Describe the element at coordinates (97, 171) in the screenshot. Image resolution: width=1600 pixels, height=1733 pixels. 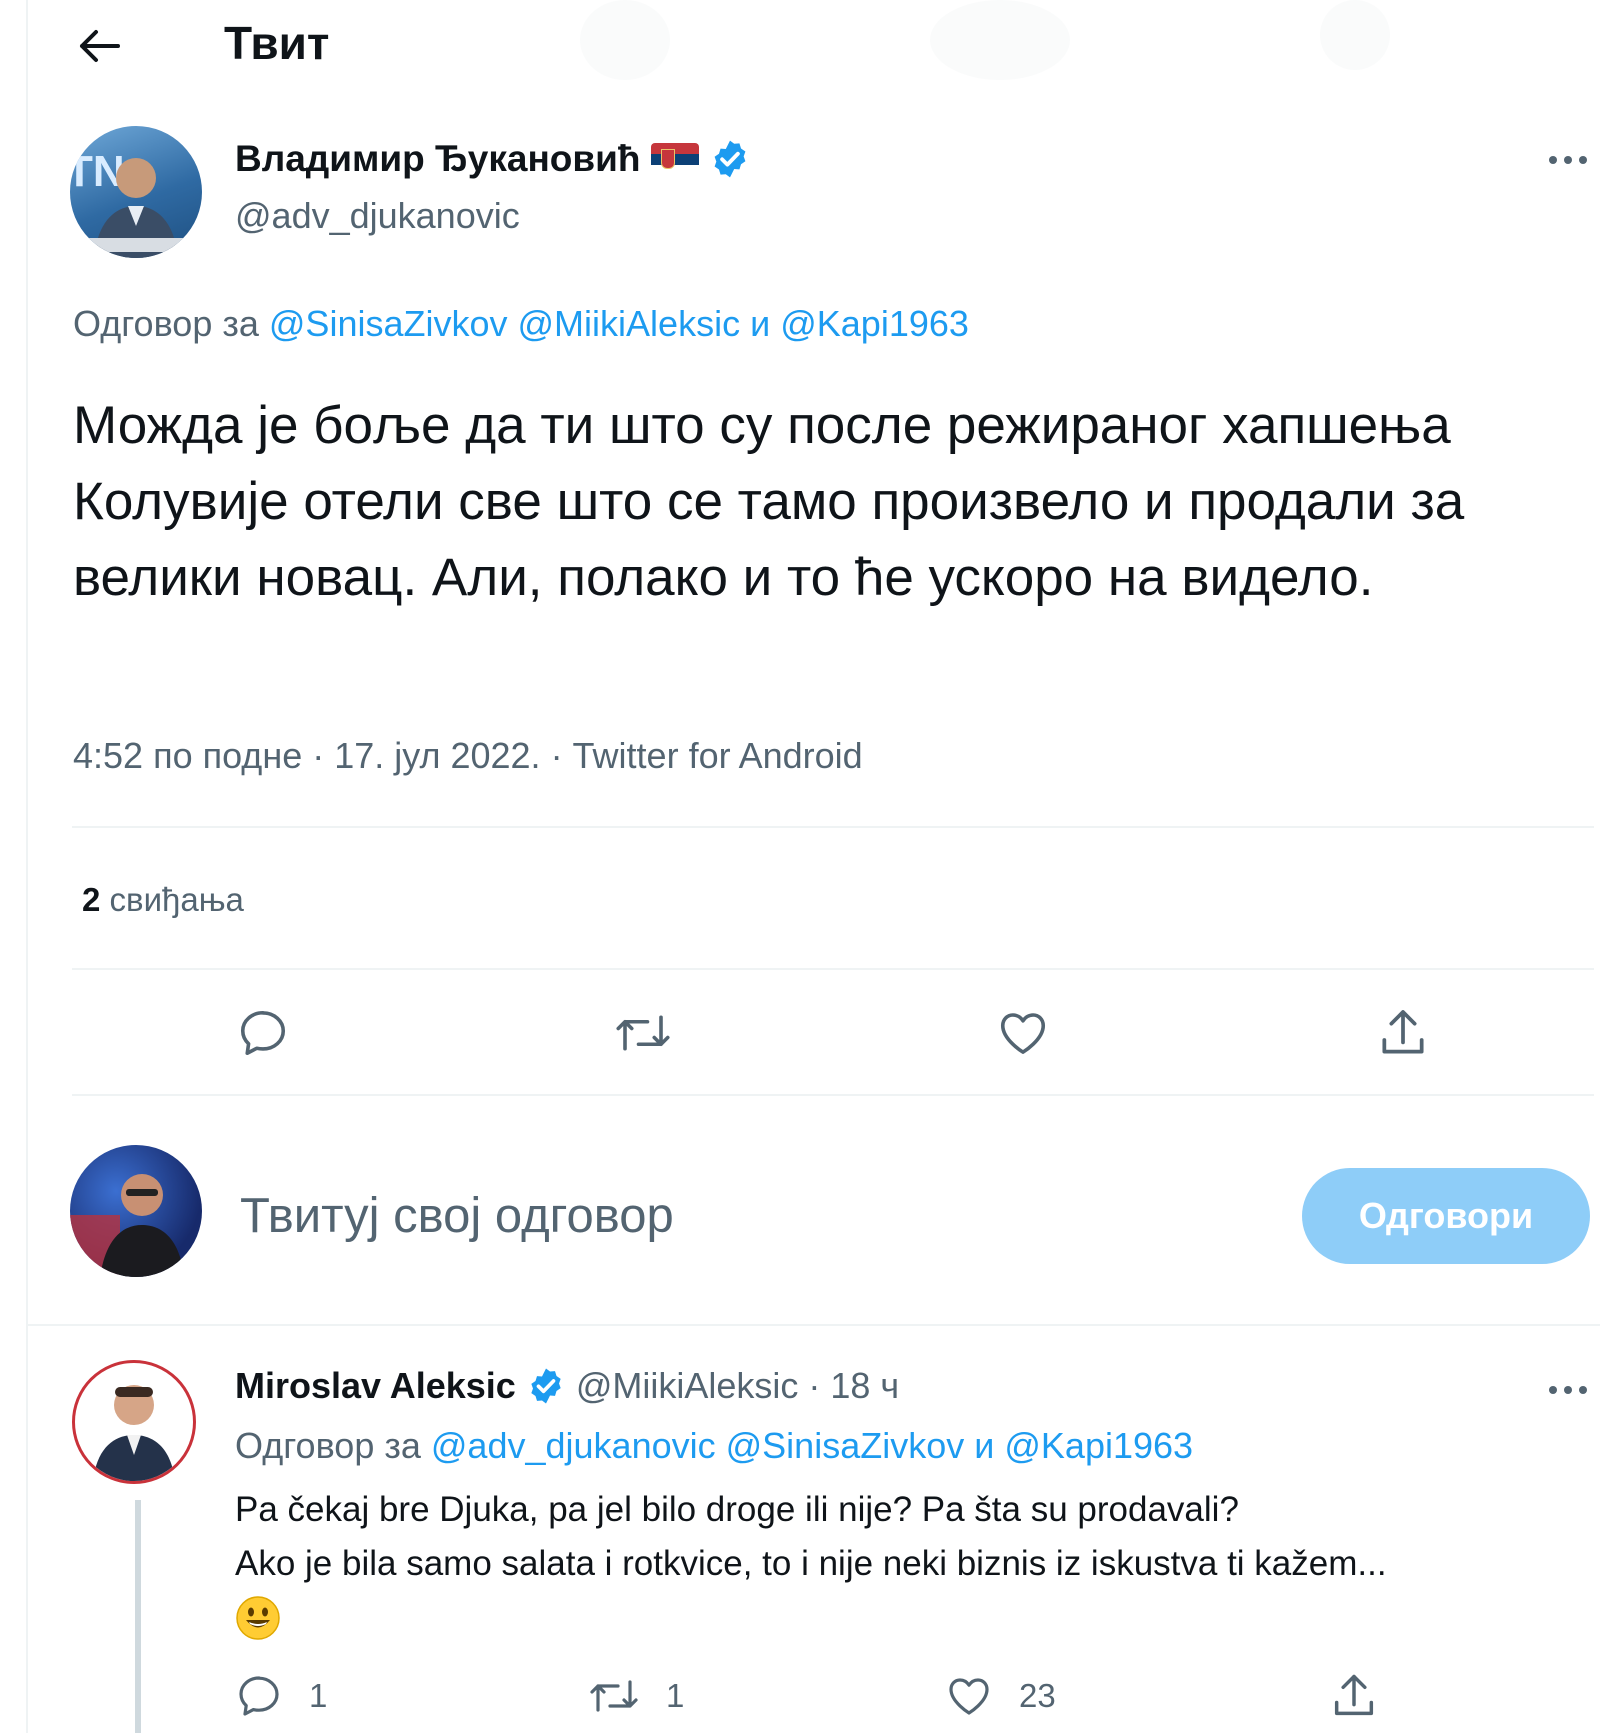
I see `svg-text: TN` at that location.